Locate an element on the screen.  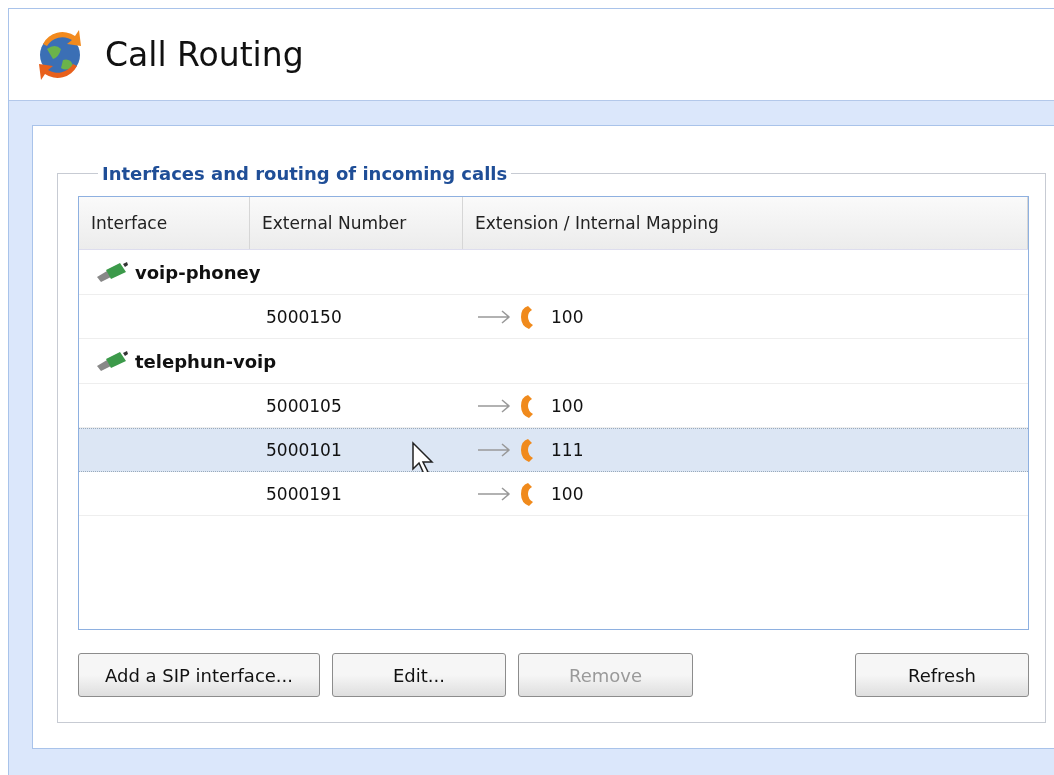
external-number: 5000191 is located at coordinates (304, 494).